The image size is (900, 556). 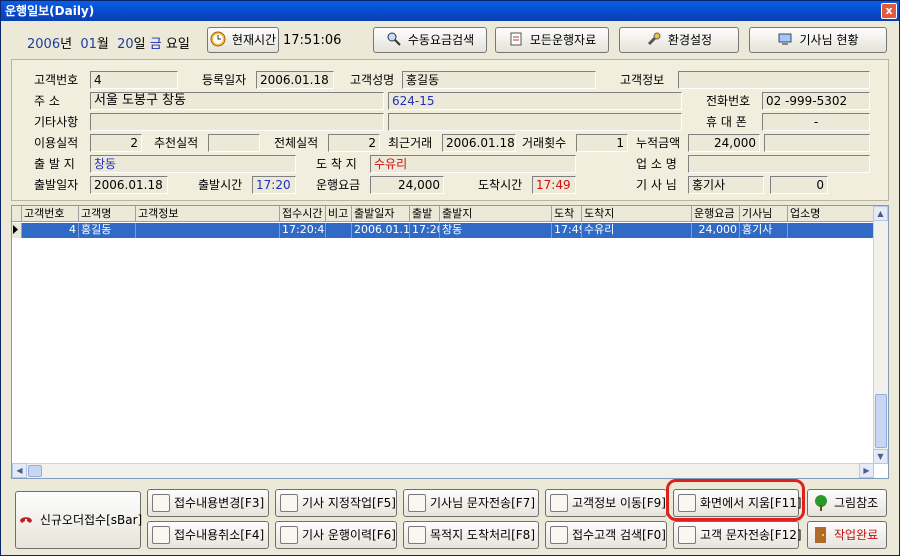 What do you see at coordinates (177, 44) in the screenshot?
I see `weekday-unit: 요일` at bounding box center [177, 44].